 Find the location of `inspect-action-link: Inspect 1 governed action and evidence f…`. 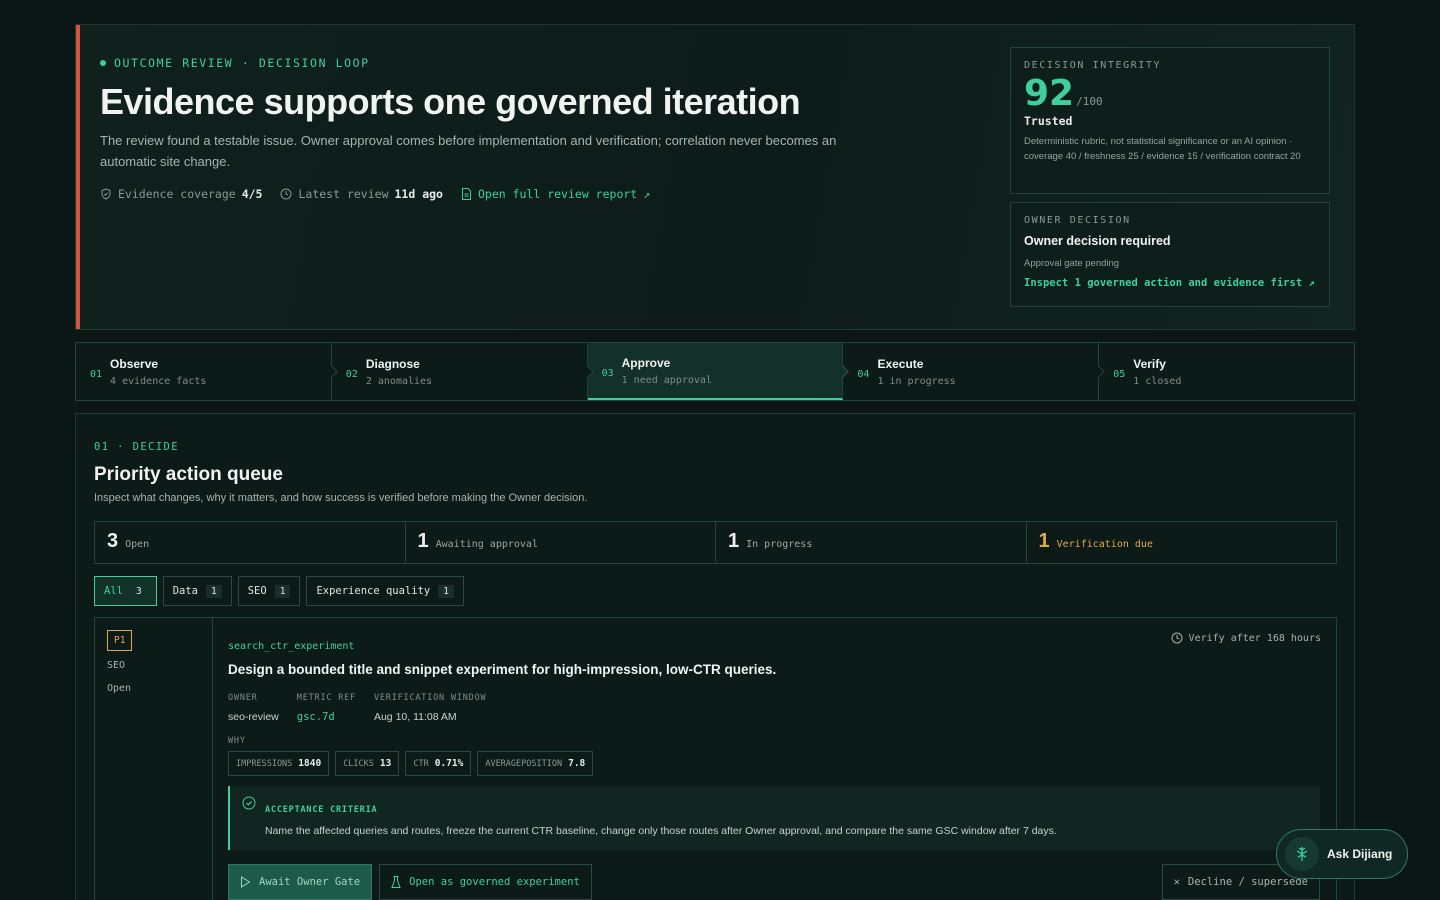

inspect-action-link: Inspect 1 governed action and evidence f… is located at coordinates (1170, 283).